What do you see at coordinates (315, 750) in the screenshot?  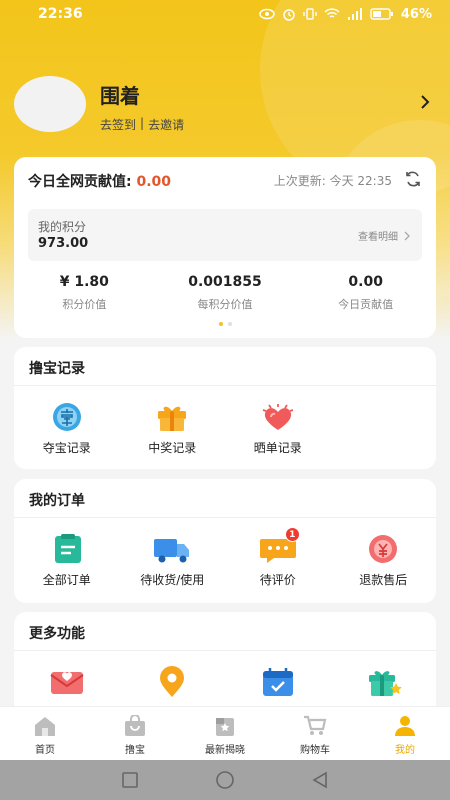 I see `tab-label: 购物车` at bounding box center [315, 750].